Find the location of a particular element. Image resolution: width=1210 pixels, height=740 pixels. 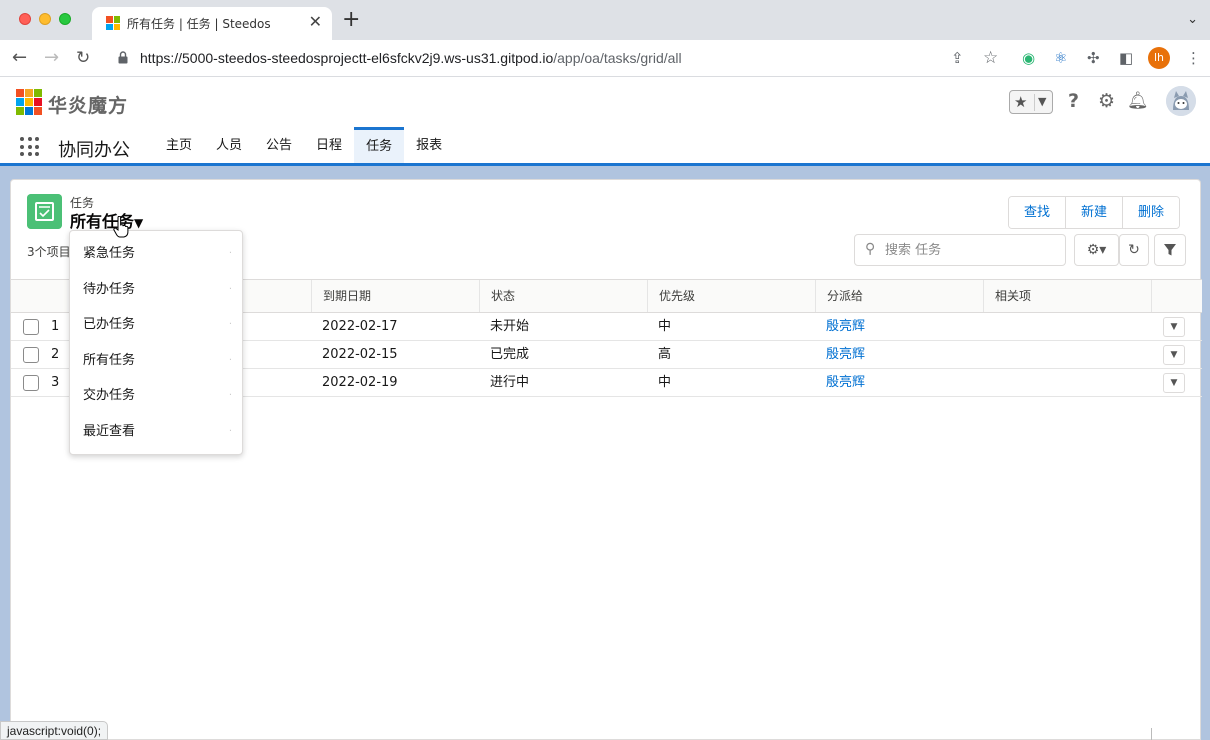

row-number: 3 is located at coordinates (55, 382).